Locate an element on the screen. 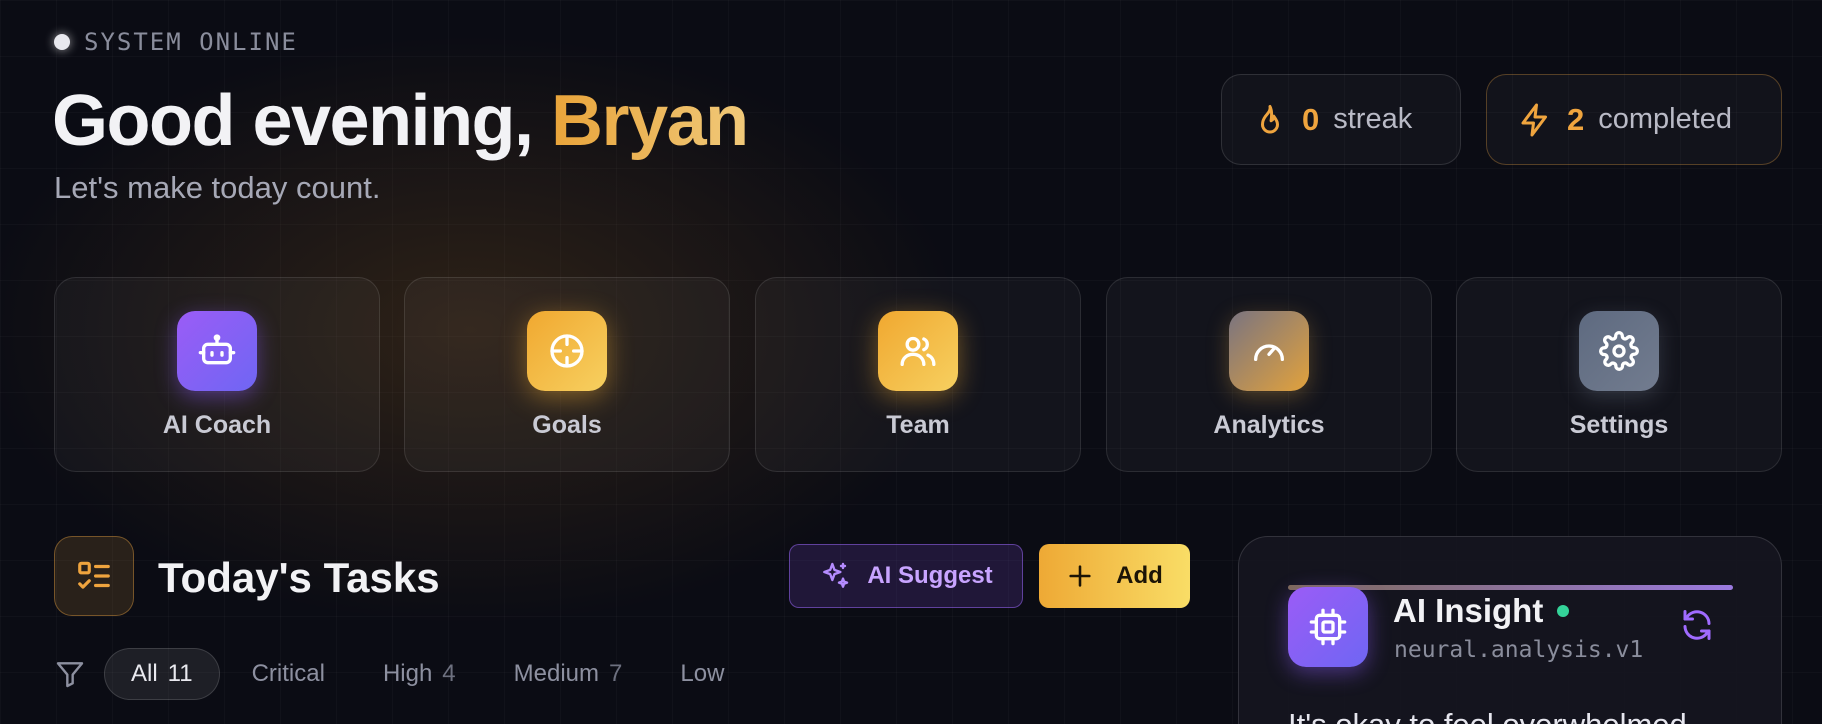 The image size is (1822, 724). flame-icon is located at coordinates (1270, 120).